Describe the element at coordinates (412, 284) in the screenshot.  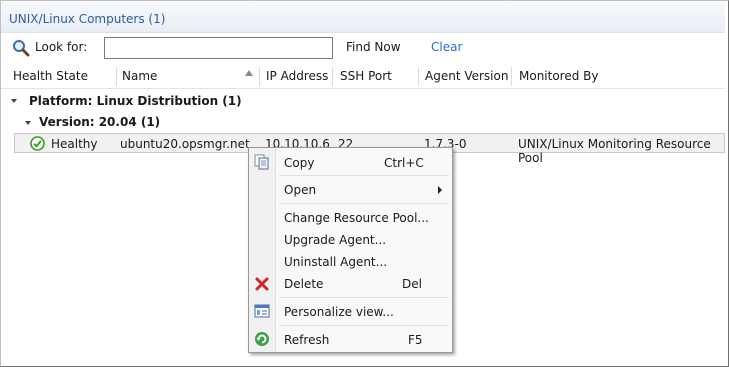
I see `menu-item-shortcut: Del` at that location.